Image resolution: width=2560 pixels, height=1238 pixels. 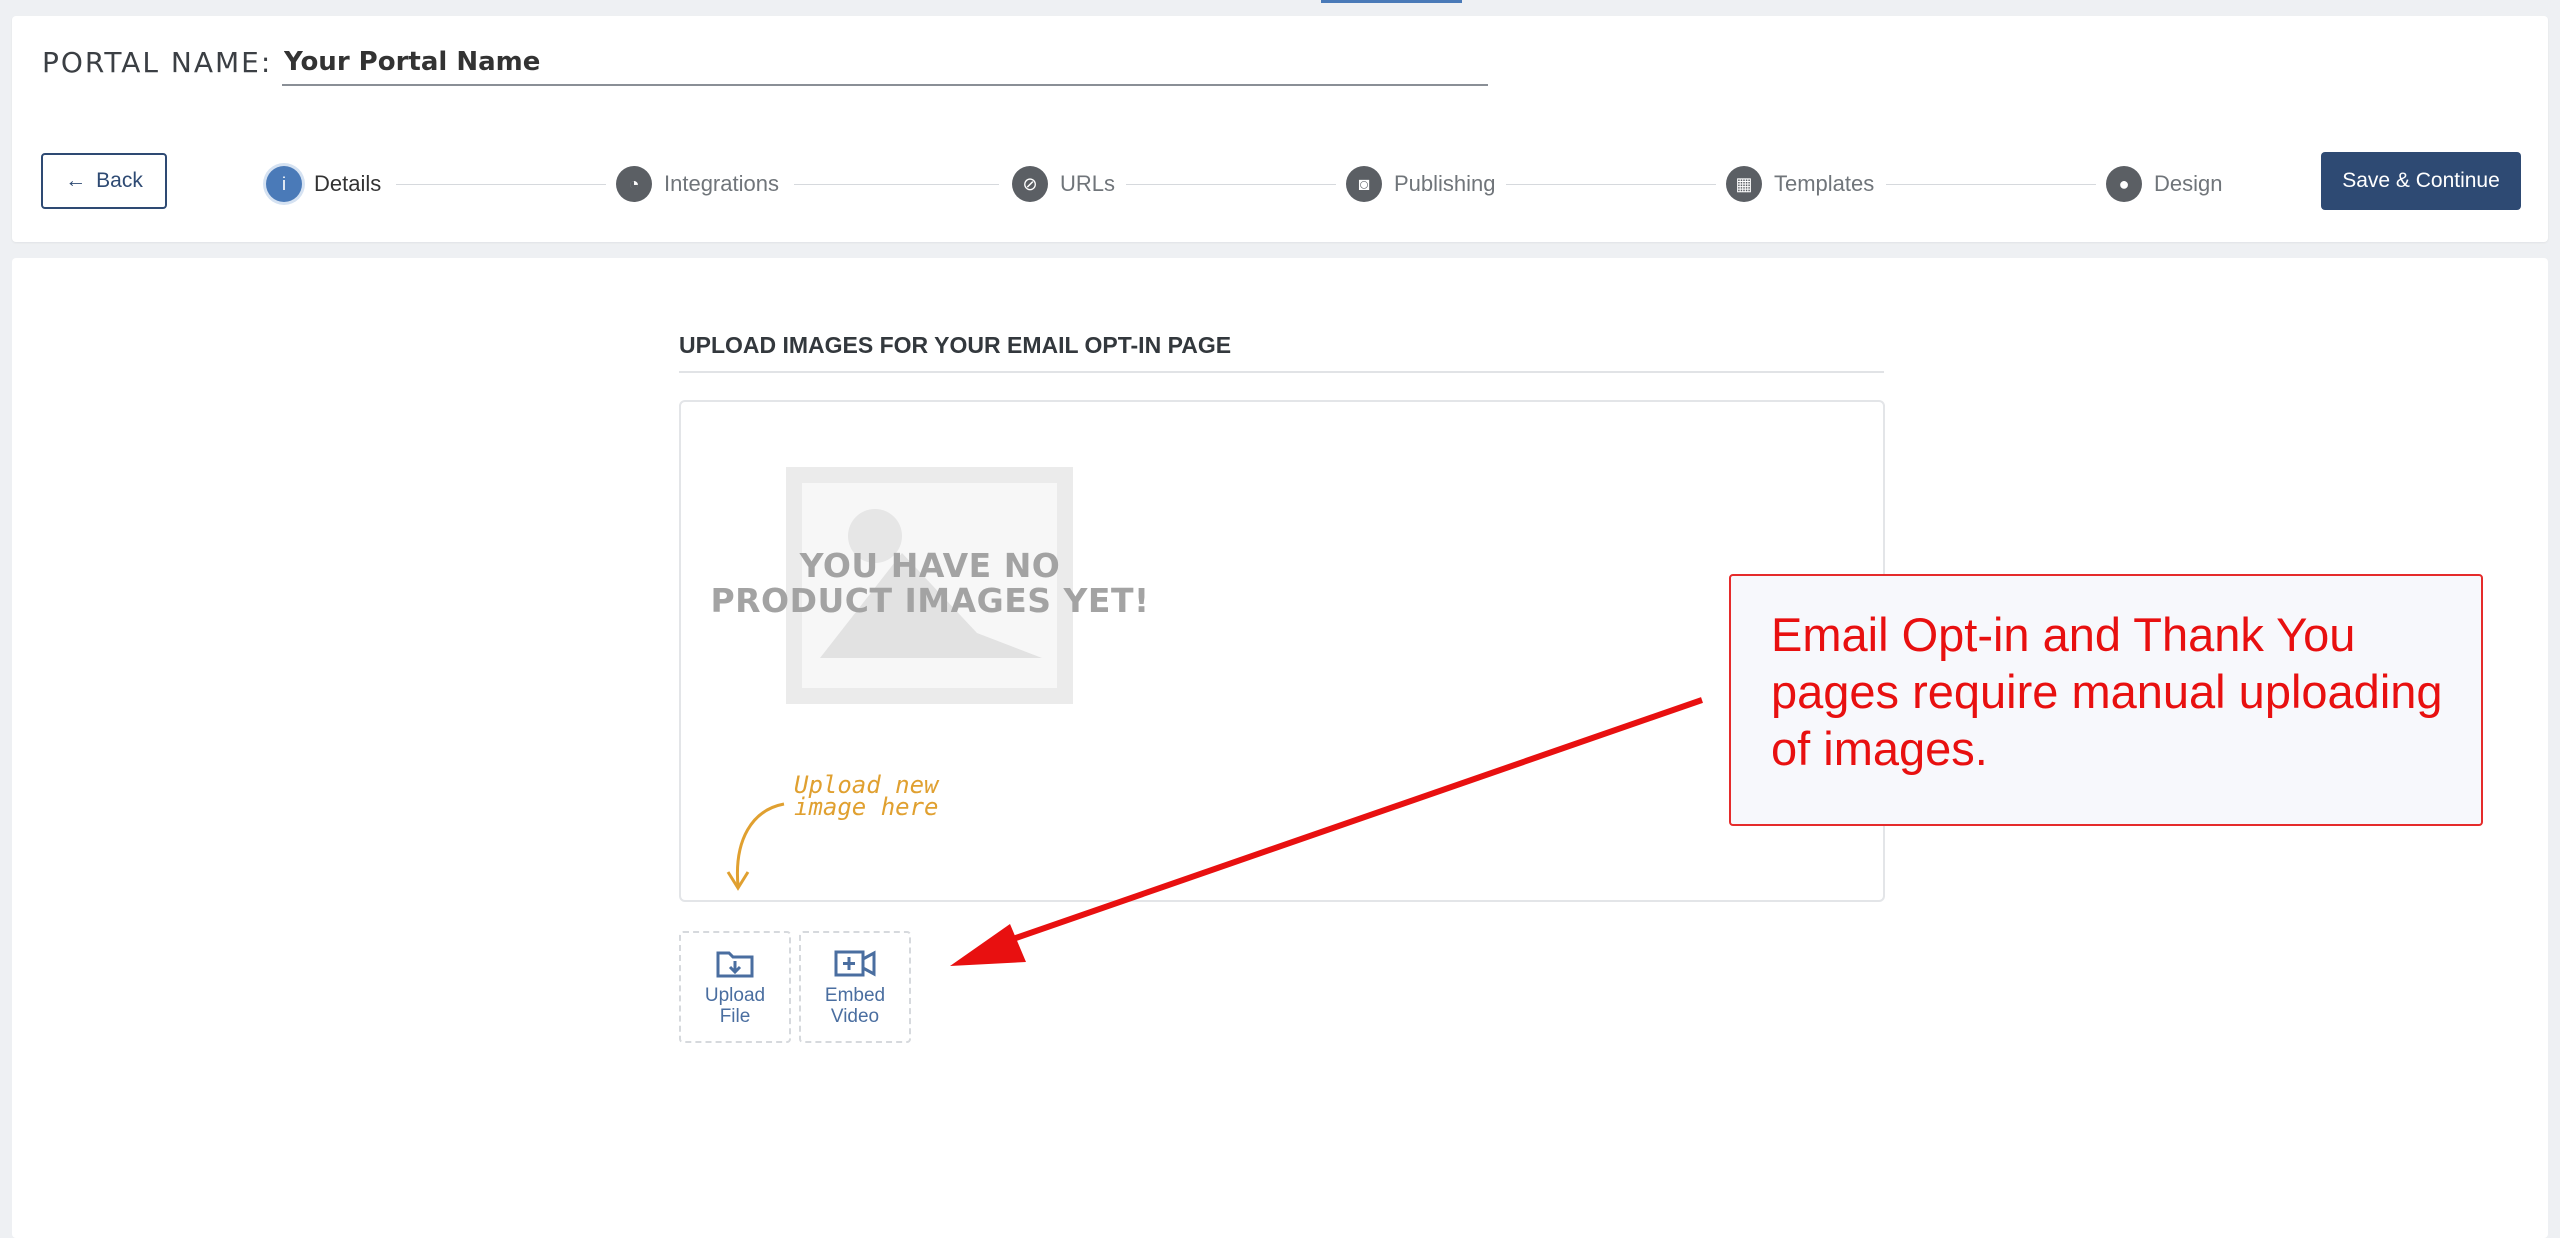 I want to click on step-integrations: ◔ Integrations, so click(x=697, y=184).